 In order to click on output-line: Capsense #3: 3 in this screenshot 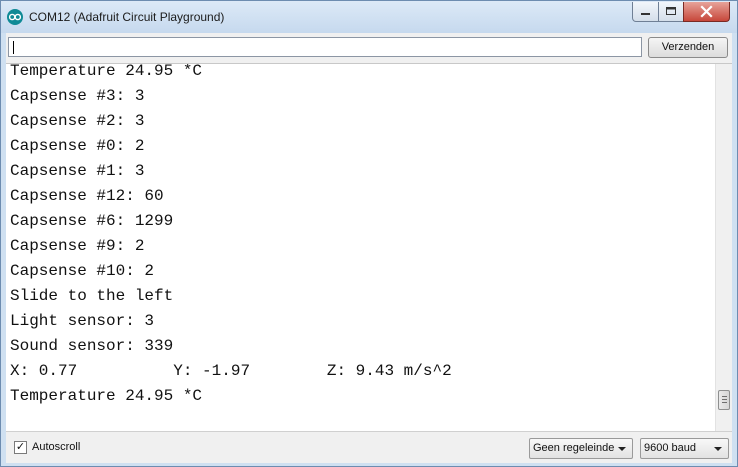, I will do `click(77, 96)`.